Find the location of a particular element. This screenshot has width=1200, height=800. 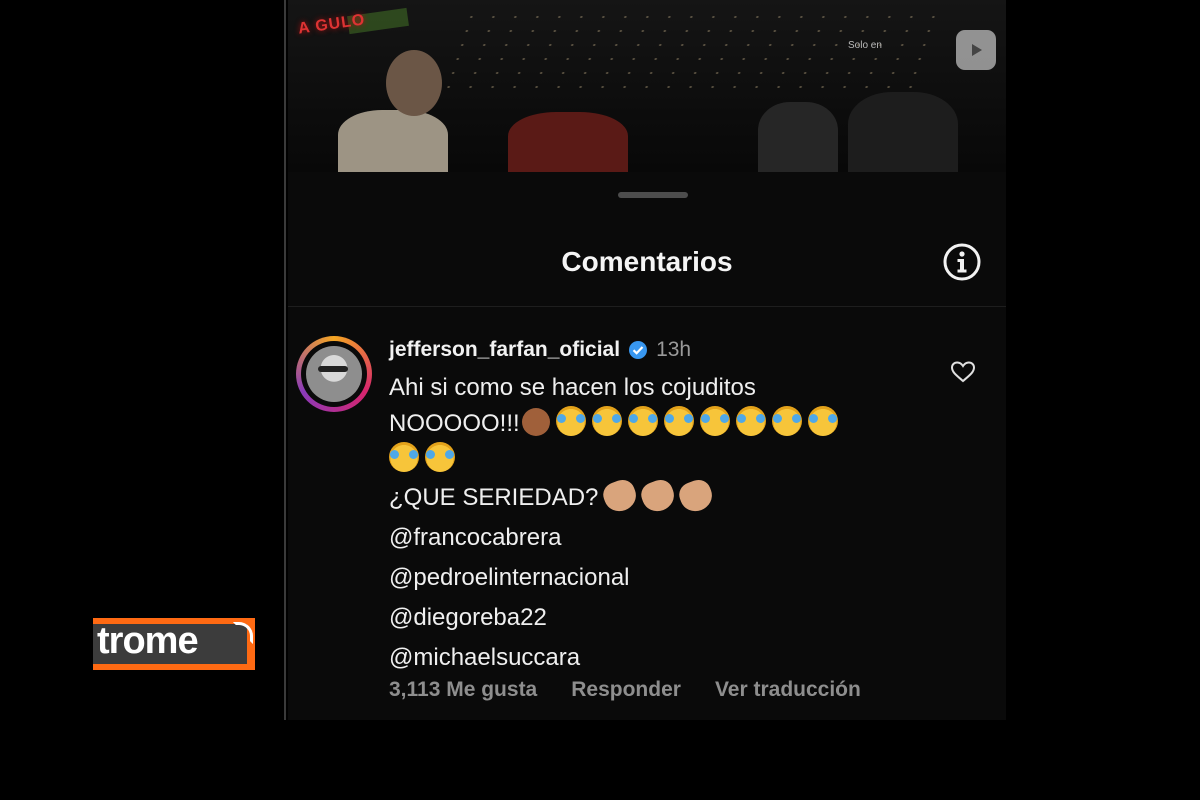

drag-handle is located at coordinates (653, 195).